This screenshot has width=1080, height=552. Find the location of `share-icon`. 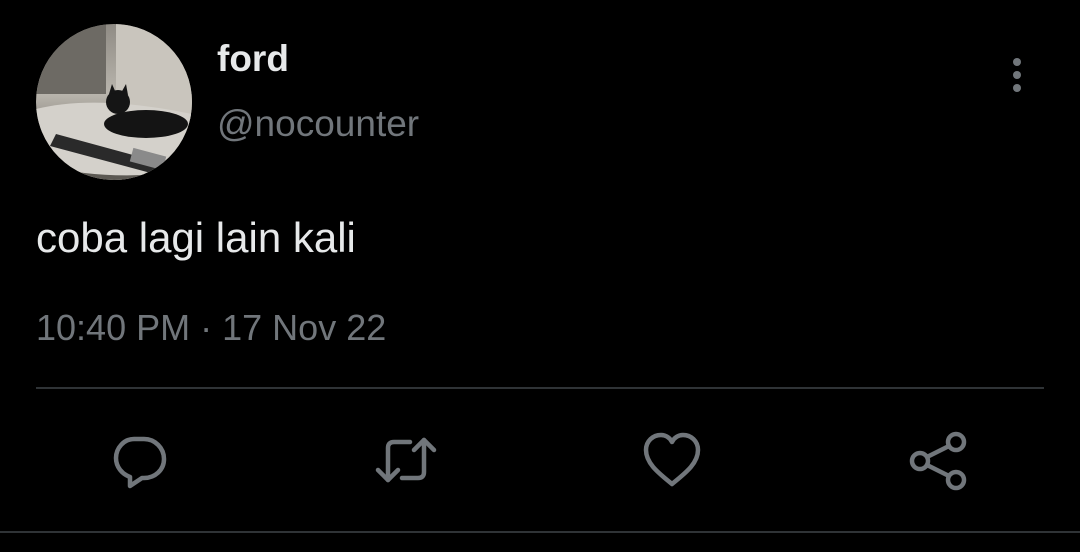

share-icon is located at coordinates (938, 461).